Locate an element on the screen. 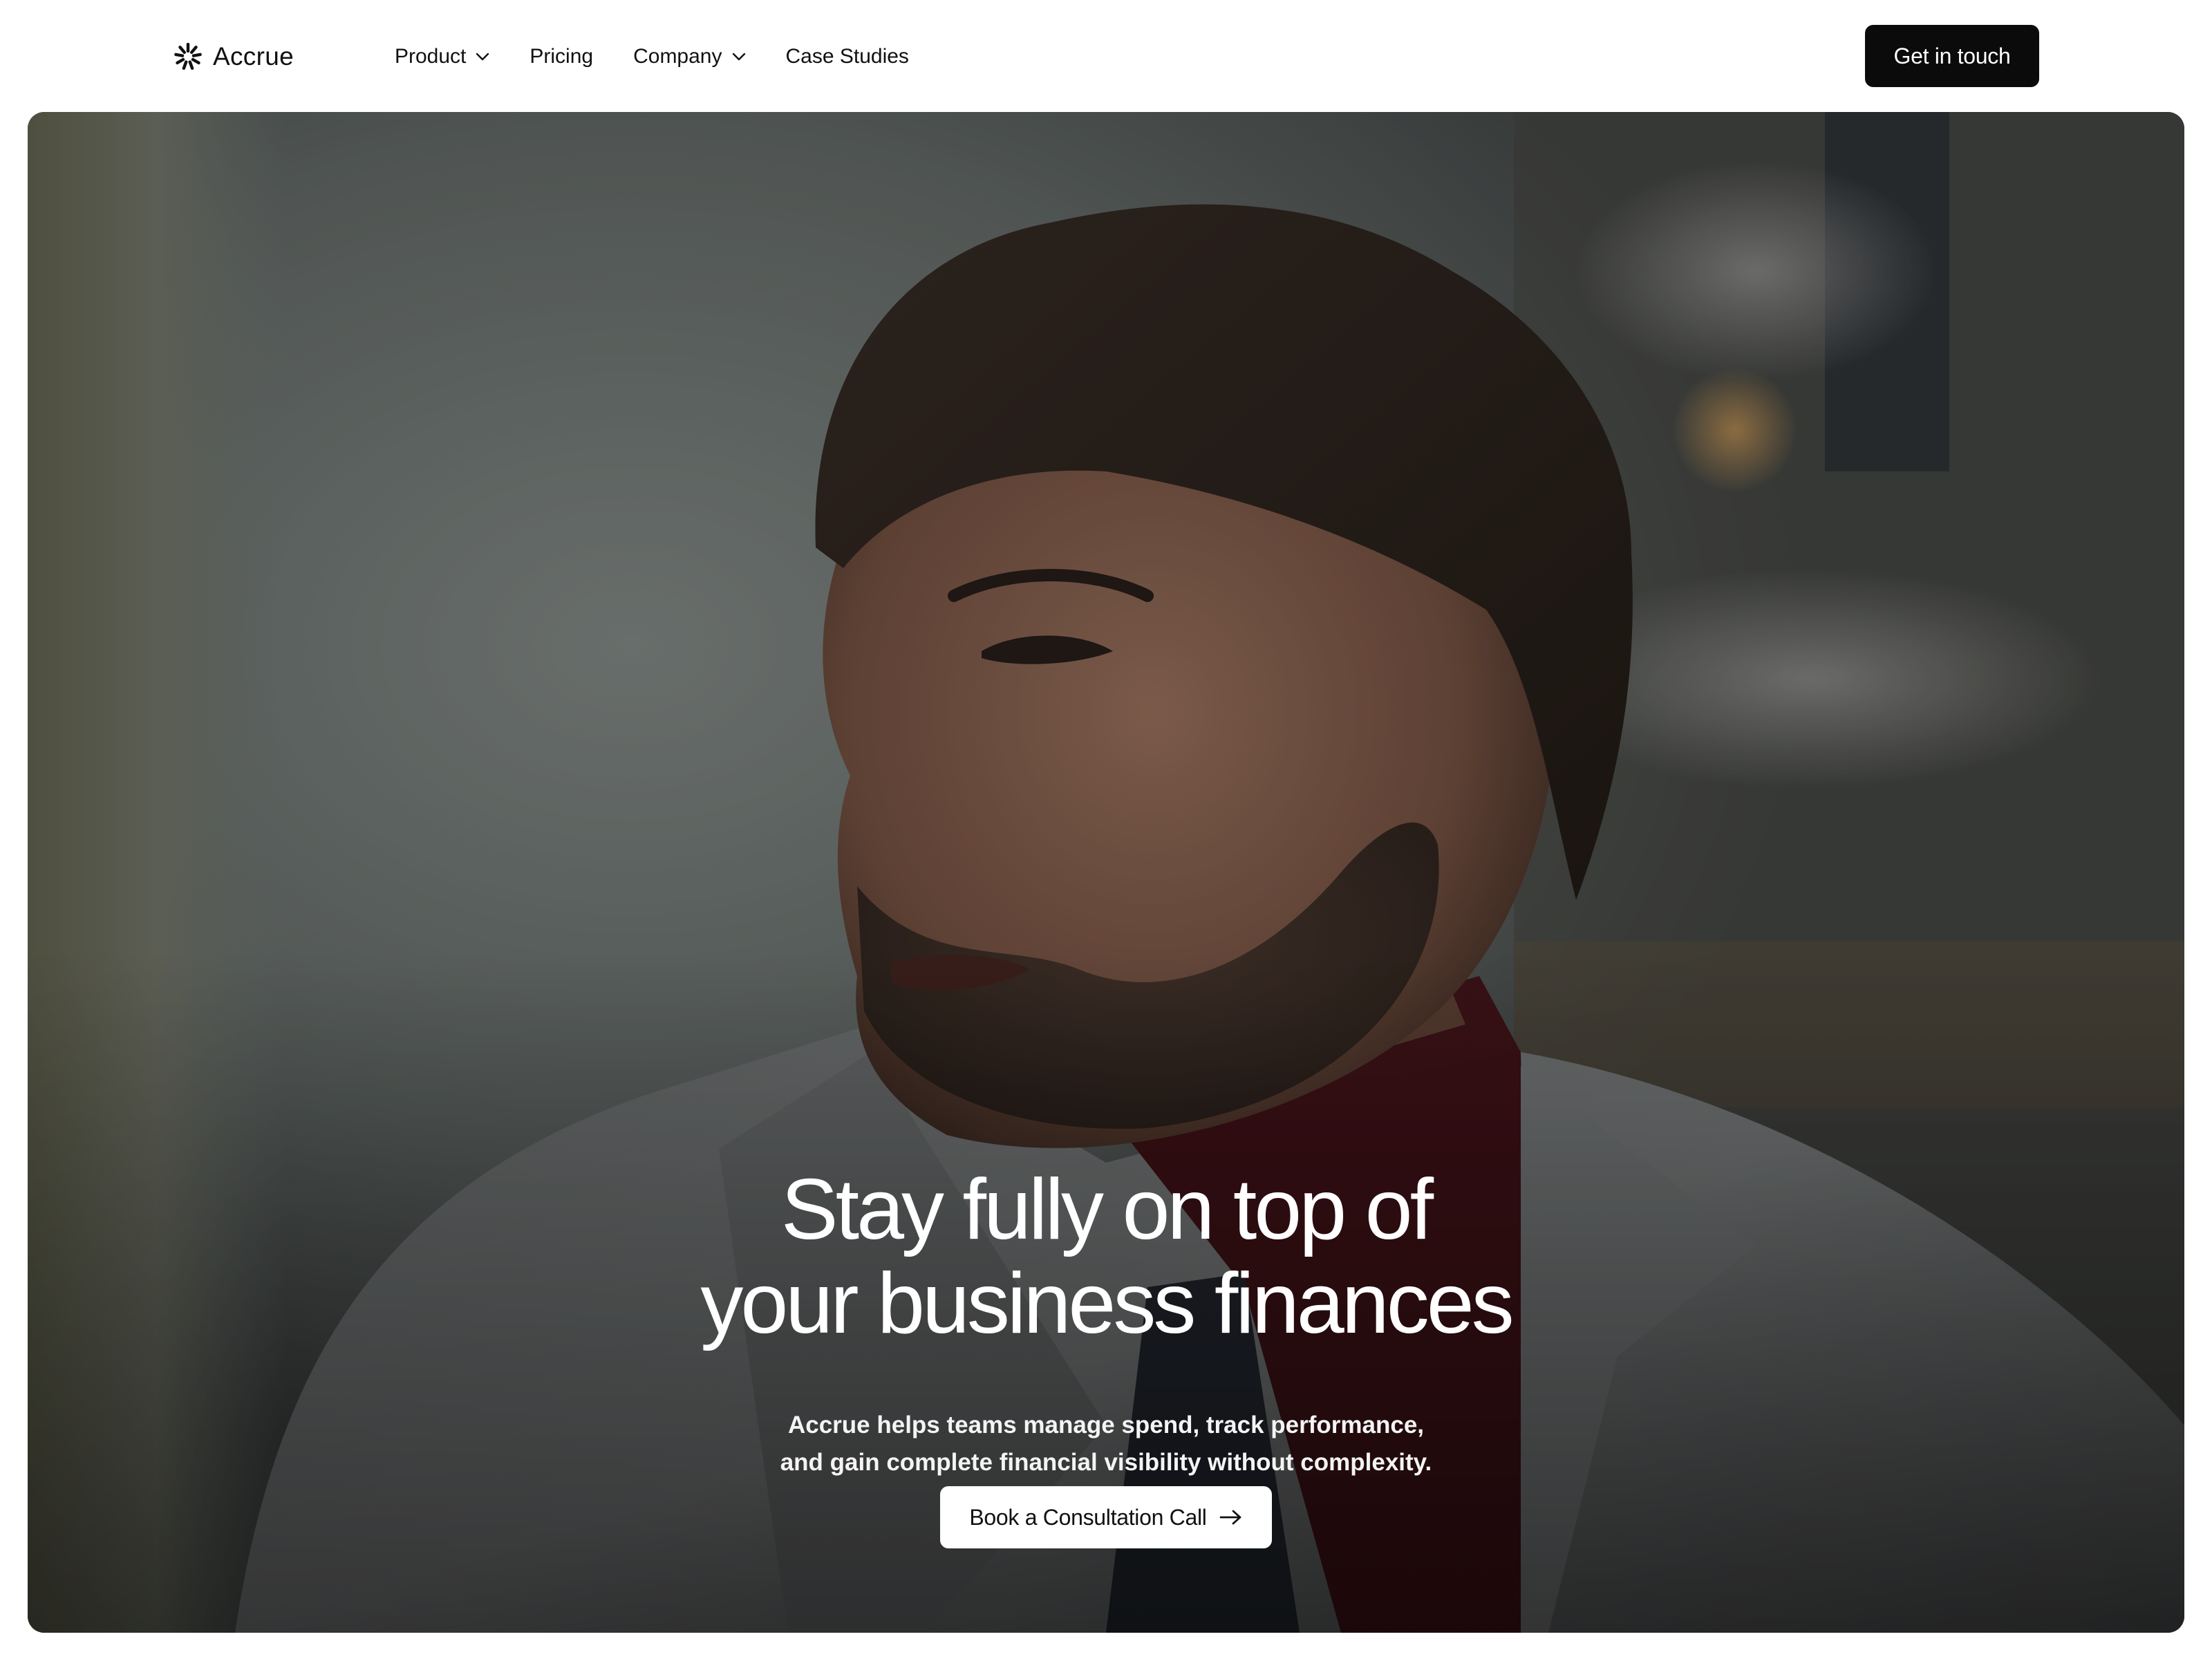  nav-item-case-studies: Case Studies is located at coordinates (847, 56).